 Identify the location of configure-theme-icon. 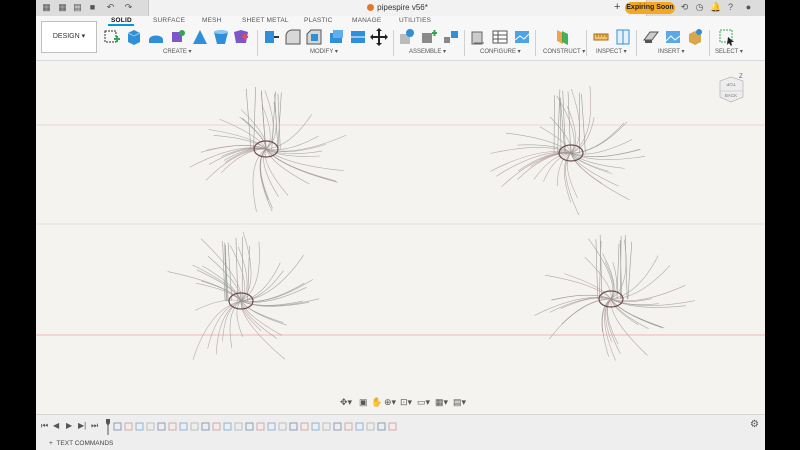
(522, 37).